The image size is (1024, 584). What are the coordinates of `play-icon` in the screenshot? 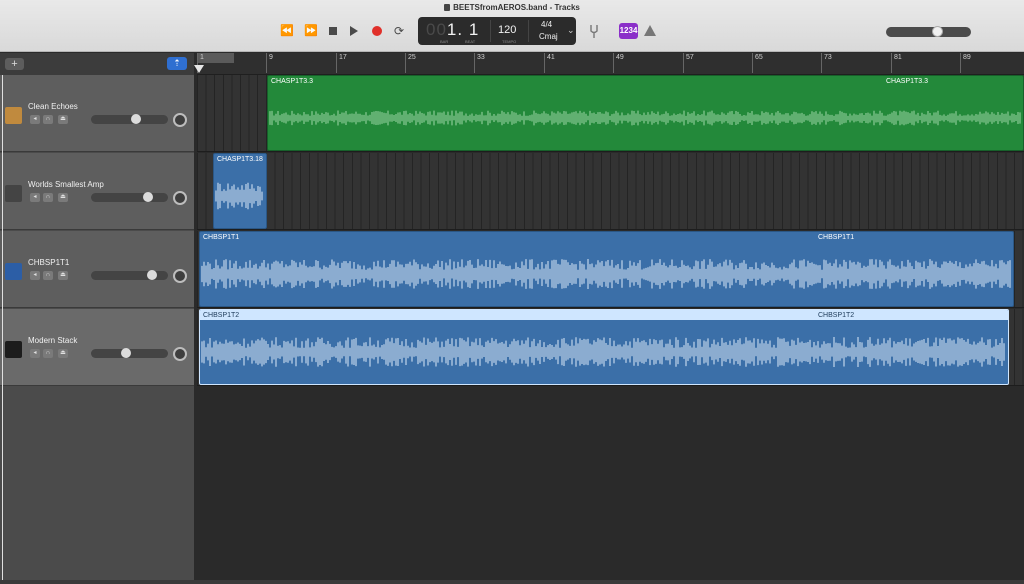 It's located at (354, 31).